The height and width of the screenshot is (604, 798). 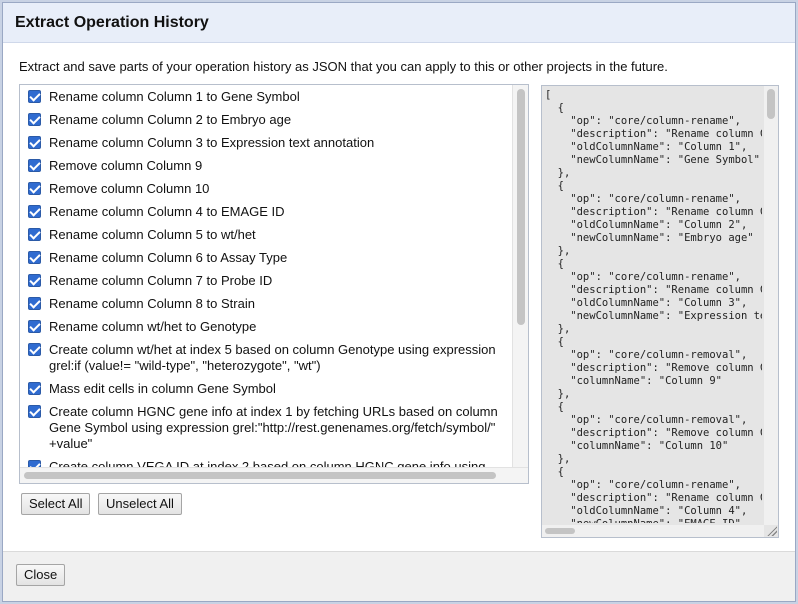 What do you see at coordinates (132, 189) in the screenshot?
I see `operation-label: Remove column Column 10` at bounding box center [132, 189].